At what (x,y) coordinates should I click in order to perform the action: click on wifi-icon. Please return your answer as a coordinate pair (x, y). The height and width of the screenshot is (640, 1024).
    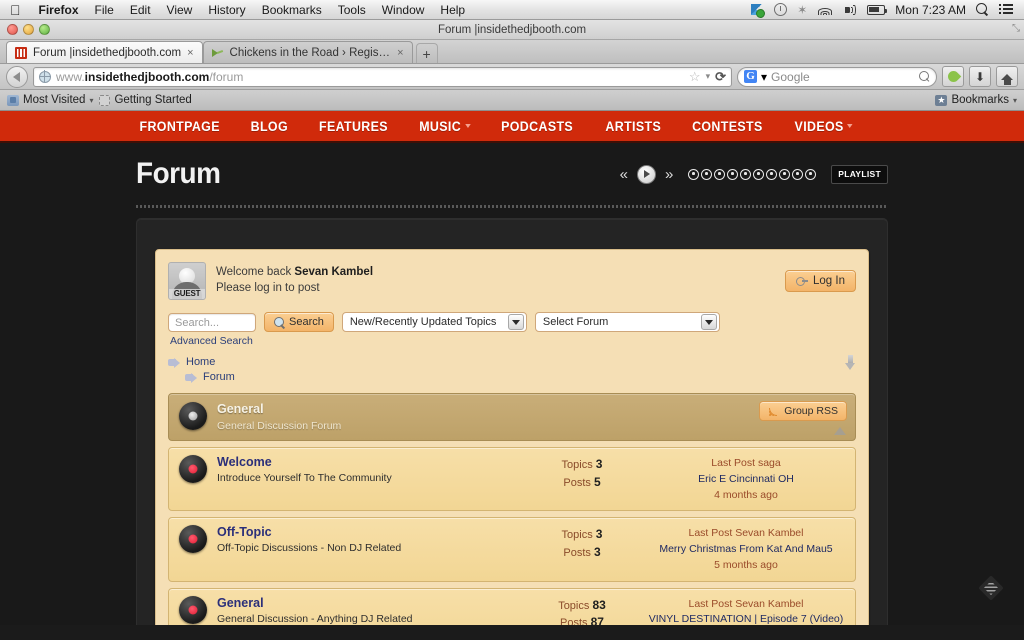
    Looking at the image, I should click on (824, 9).